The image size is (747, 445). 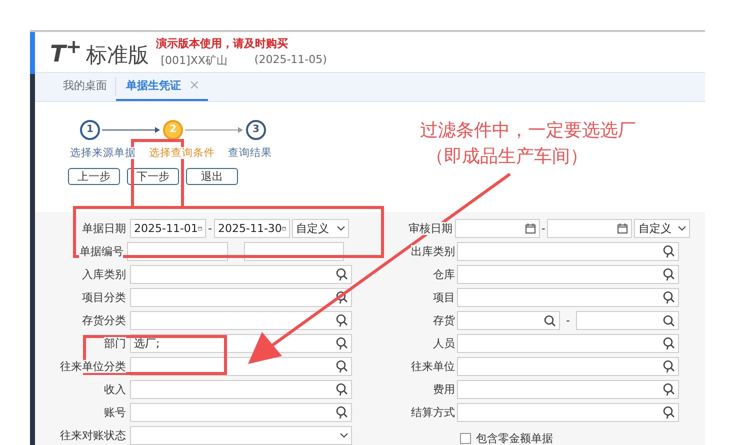 What do you see at coordinates (90, 130) in the screenshot?
I see `step-number: 1` at bounding box center [90, 130].